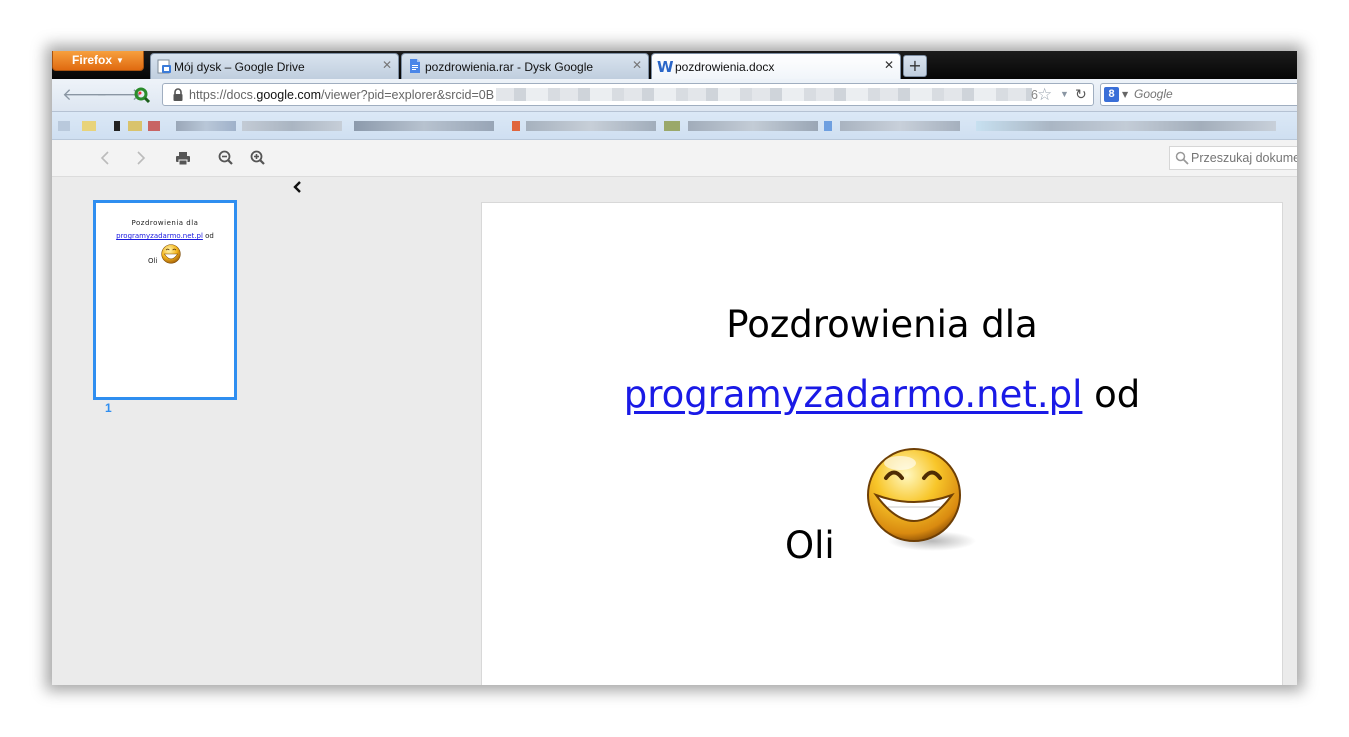 The image size is (1349, 737). I want to click on new-tab-button: +, so click(915, 66).